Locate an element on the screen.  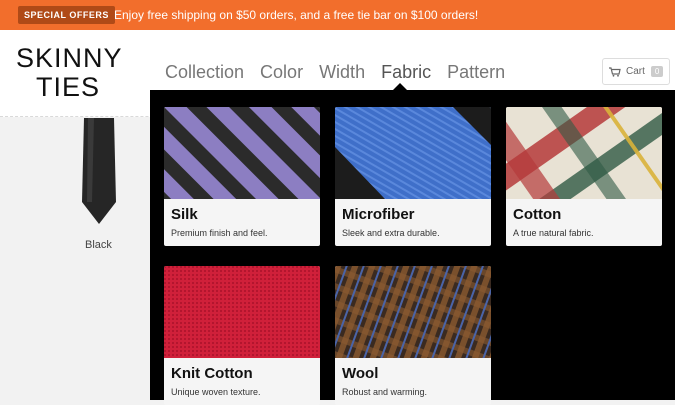
cart-button: Cart 0 is located at coordinates (636, 71).